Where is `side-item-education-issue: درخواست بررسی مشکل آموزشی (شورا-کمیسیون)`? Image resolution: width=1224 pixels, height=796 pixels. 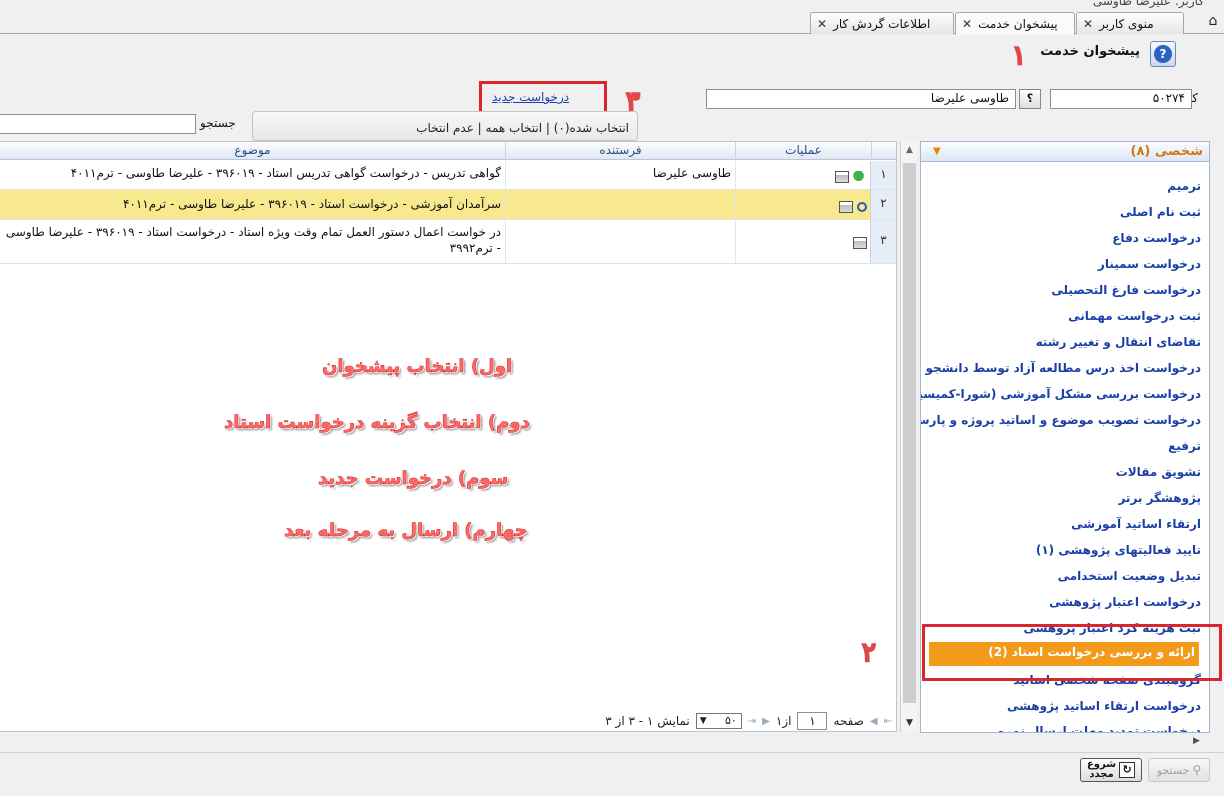 side-item-education-issue: درخواست بررسی مشکل آموزشی (شورا-کمیسیون) is located at coordinates (1061, 394).